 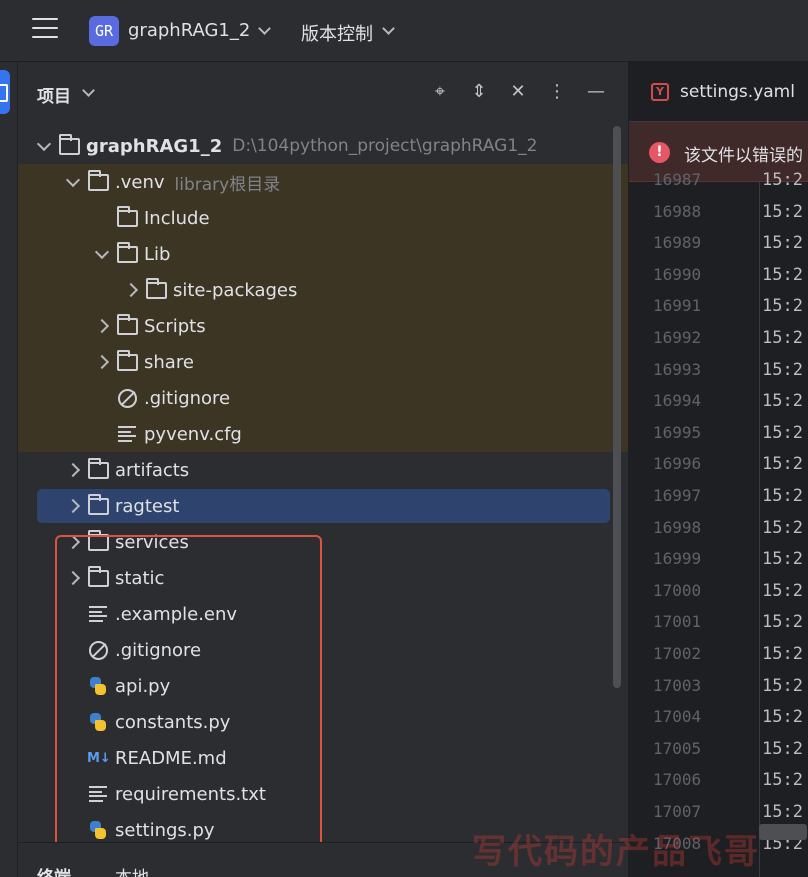 What do you see at coordinates (718, 185) in the screenshot?
I see `code-line: 16987 15:2` at bounding box center [718, 185].